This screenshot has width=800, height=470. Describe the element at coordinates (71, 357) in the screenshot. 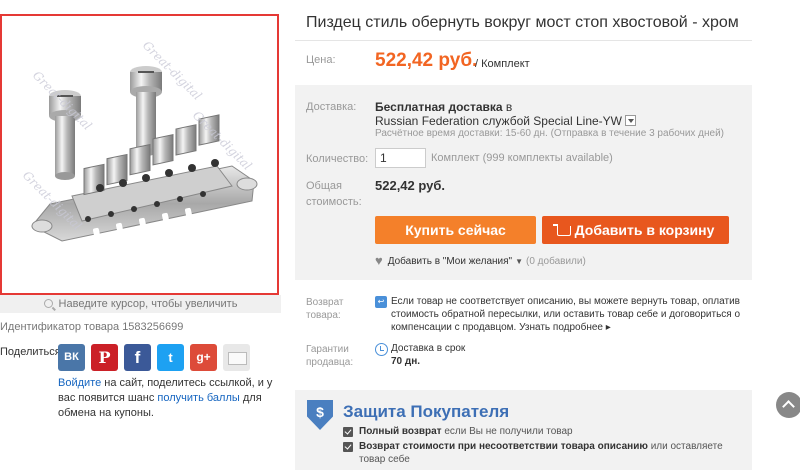

I see `vk-icon: ВК` at that location.